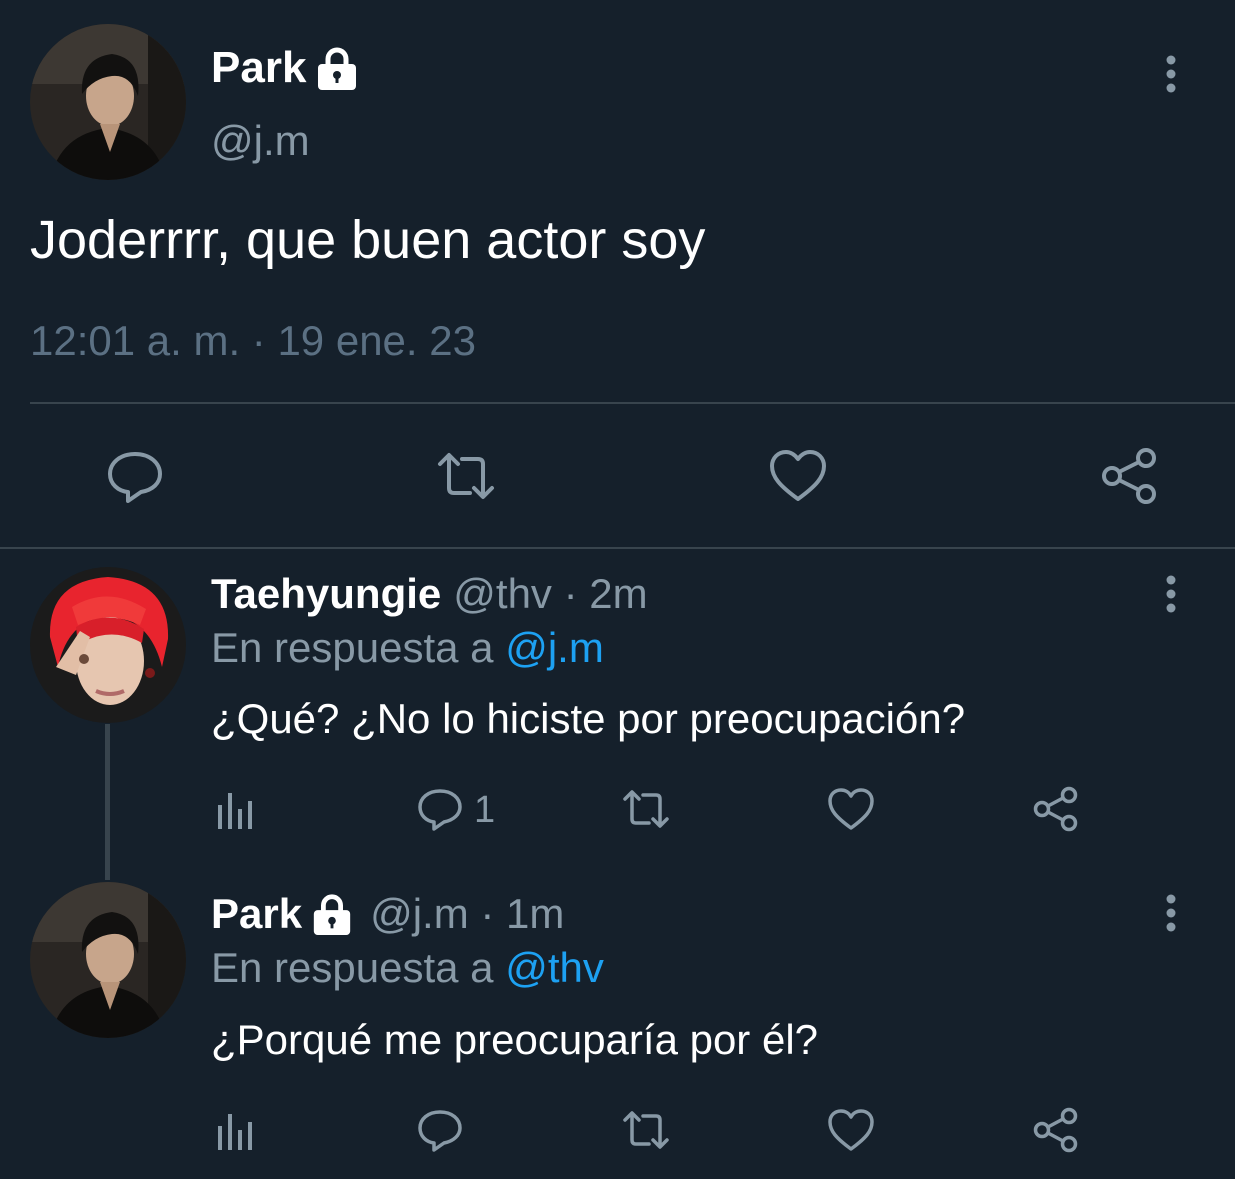 This screenshot has width=1235, height=1179. Describe the element at coordinates (260, 141) in the screenshot. I see `author-handle: @j.m` at that location.